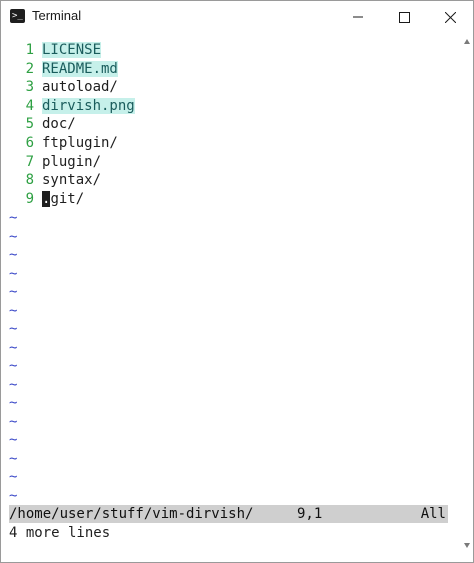  What do you see at coordinates (67, 199) in the screenshot?
I see `directory-entry: git/` at bounding box center [67, 199].